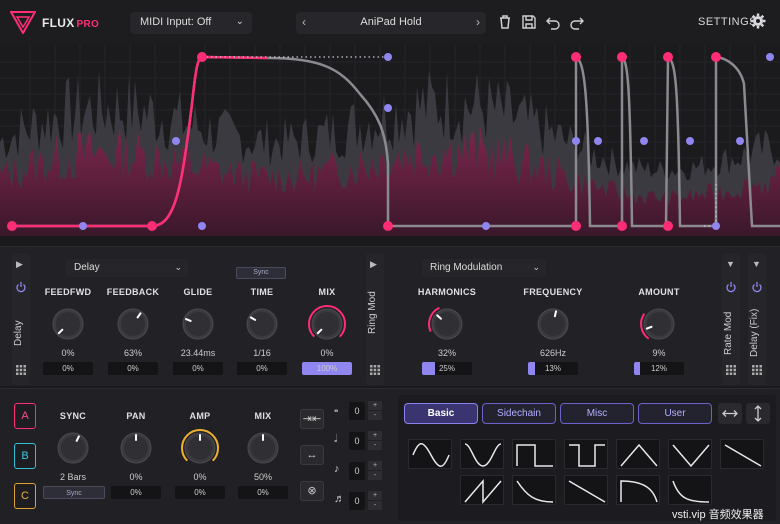  Describe the element at coordinates (312, 491) in the screenshot. I see `reset-icon: ⊗` at that location.